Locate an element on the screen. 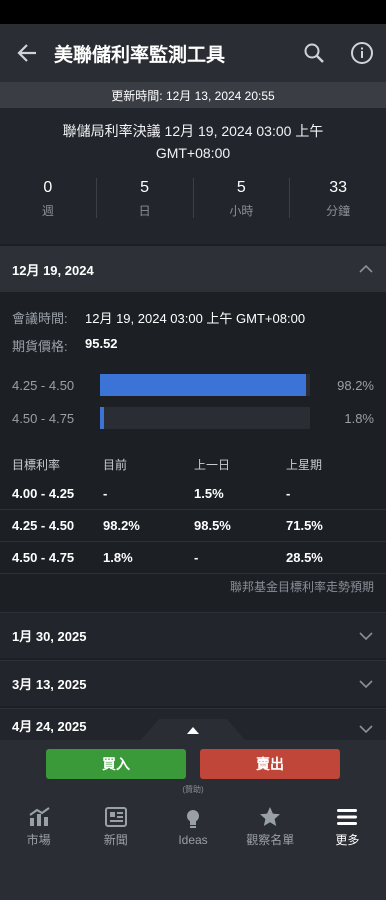 The height and width of the screenshot is (900, 386). column-header: 上星期 is located at coordinates (304, 465).